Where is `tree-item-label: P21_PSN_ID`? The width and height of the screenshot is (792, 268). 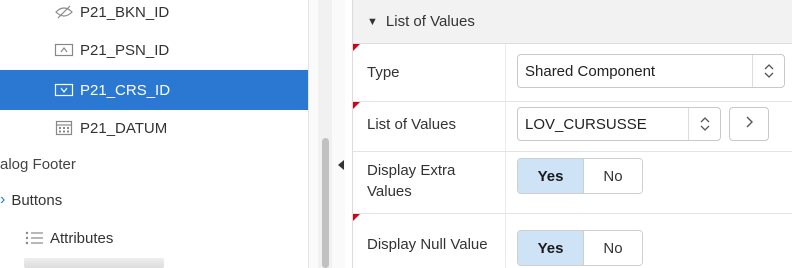 tree-item-label: P21_PSN_ID is located at coordinates (125, 50).